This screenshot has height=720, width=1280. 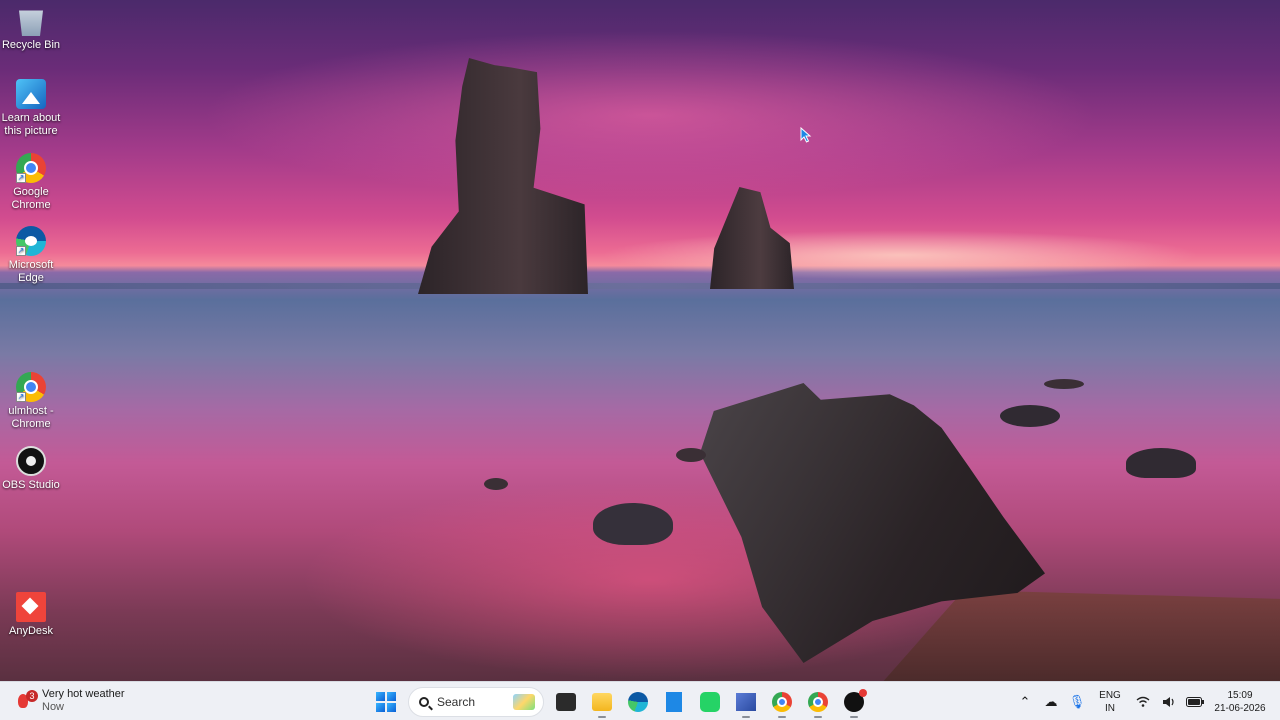 What do you see at coordinates (31, 271) in the screenshot?
I see `desktop-icon-label: Microsoft Edge` at bounding box center [31, 271].